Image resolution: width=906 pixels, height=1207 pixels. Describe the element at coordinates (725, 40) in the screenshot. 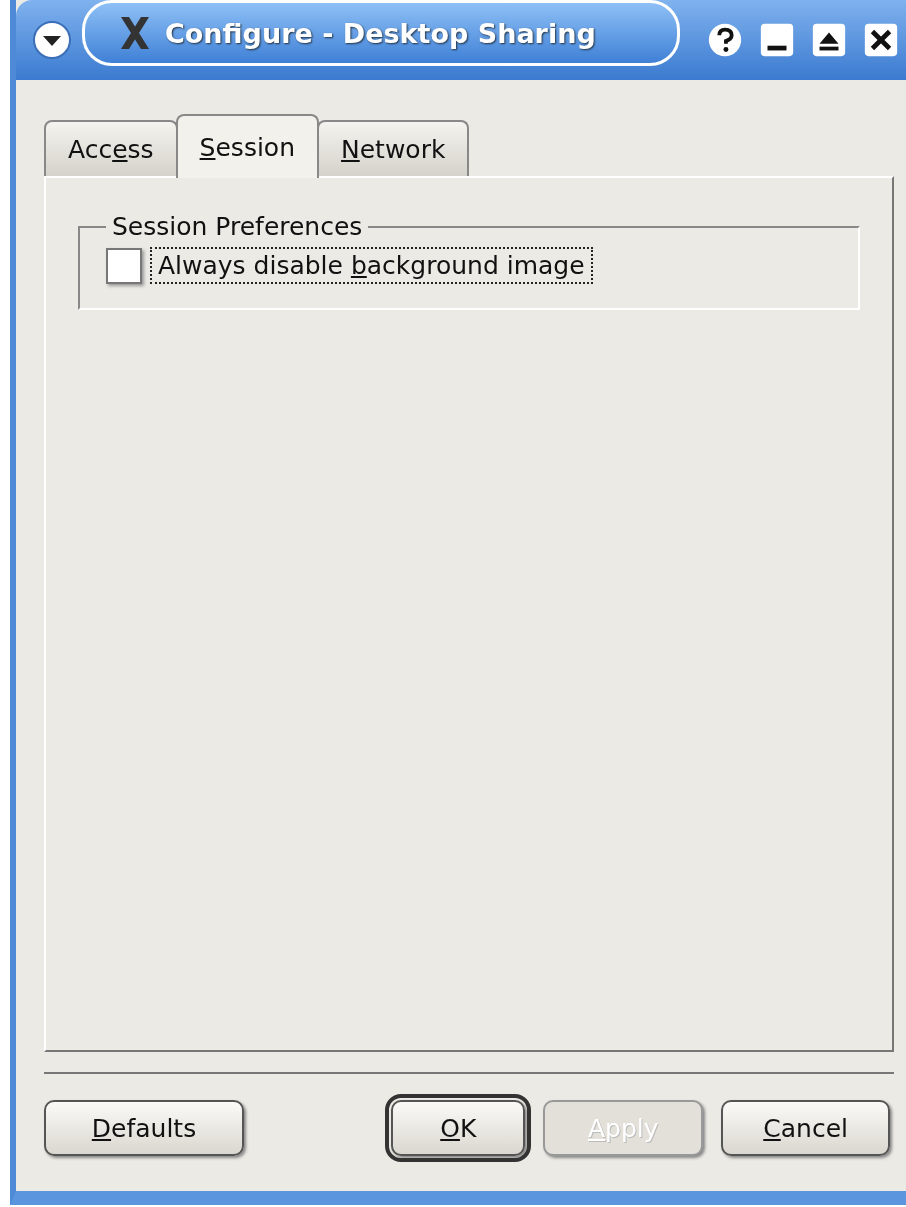

I see `help-icon` at that location.